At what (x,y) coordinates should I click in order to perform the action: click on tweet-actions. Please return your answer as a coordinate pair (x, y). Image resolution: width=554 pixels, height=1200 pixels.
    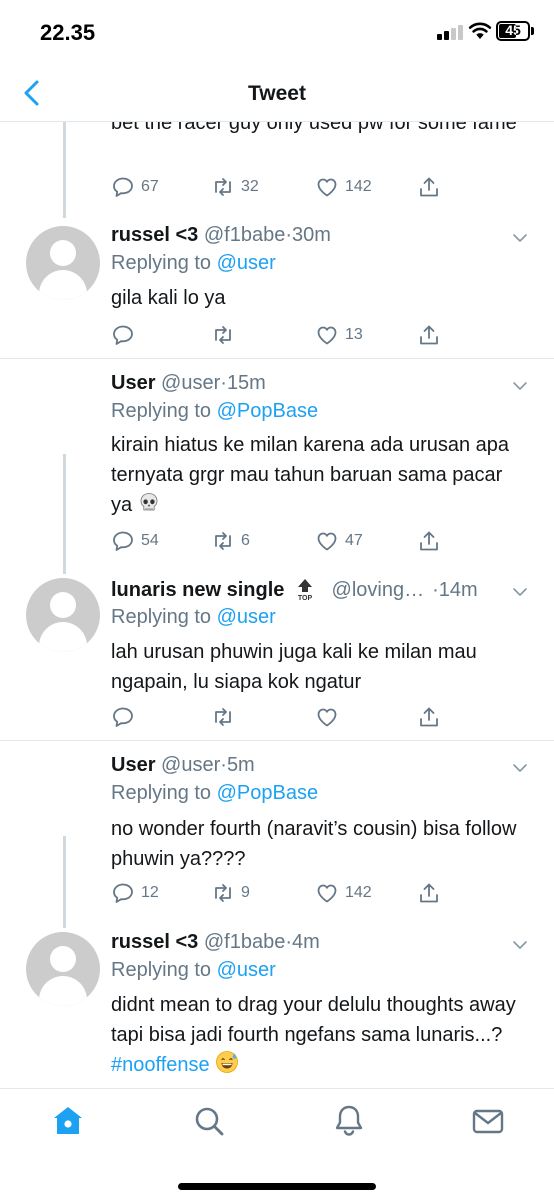
    Looking at the image, I should click on (321, 717).